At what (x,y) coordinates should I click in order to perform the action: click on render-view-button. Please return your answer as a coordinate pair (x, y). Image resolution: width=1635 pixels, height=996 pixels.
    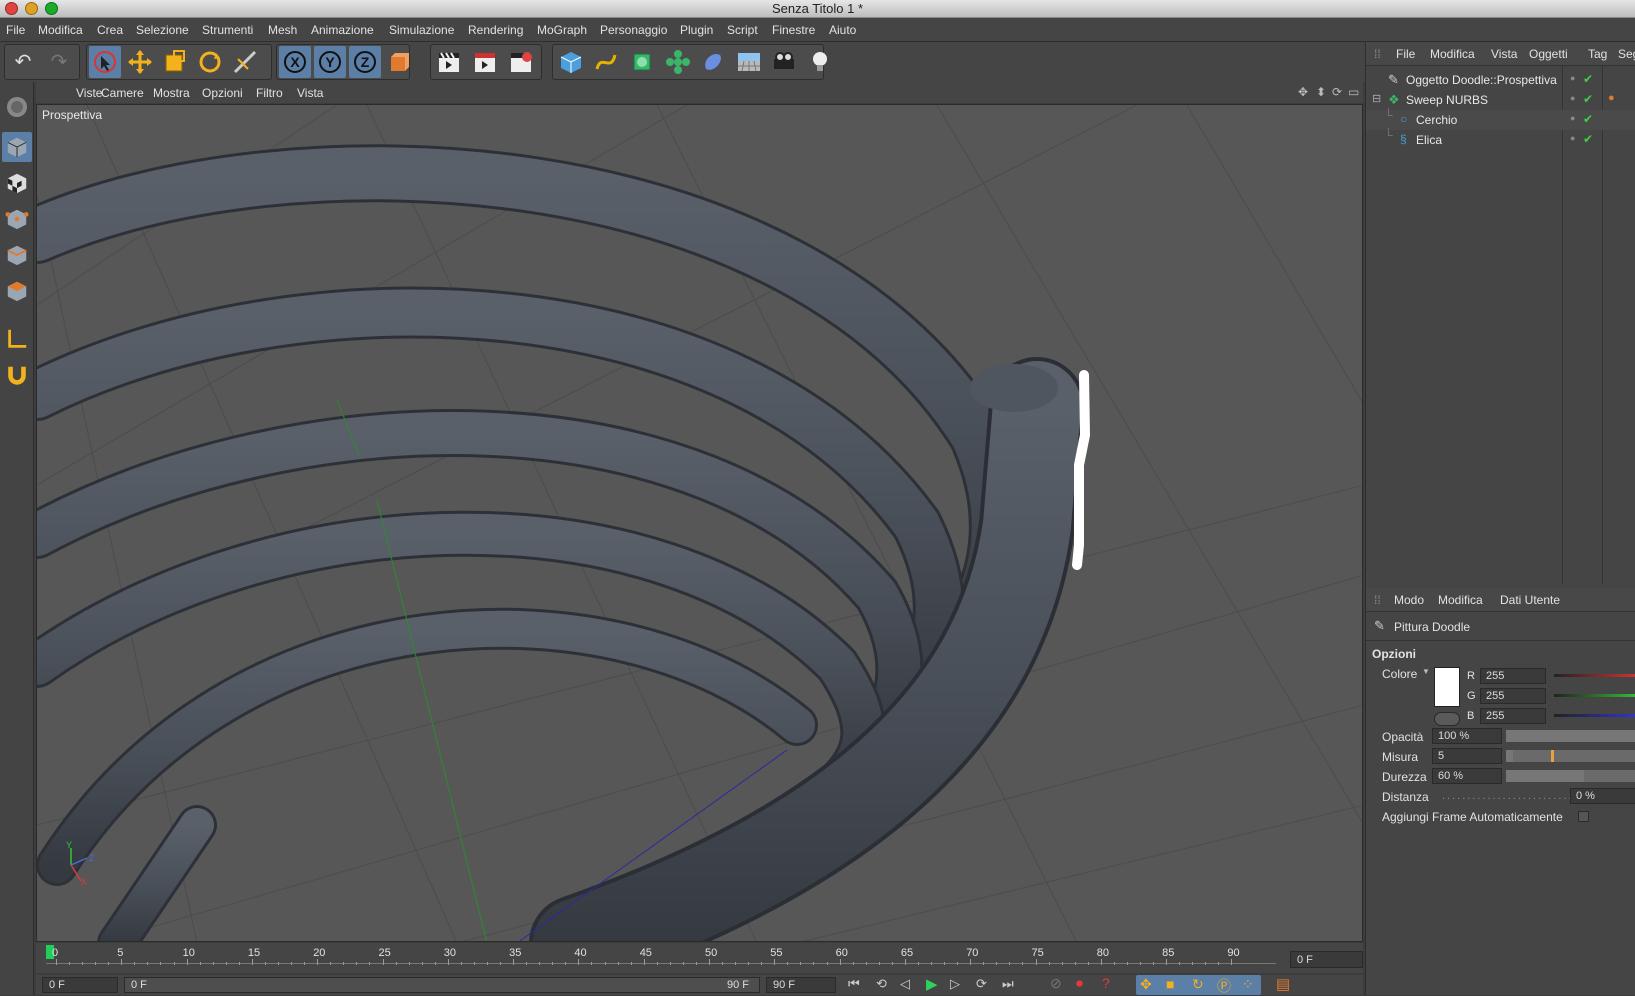
    Looking at the image, I should click on (449, 62).